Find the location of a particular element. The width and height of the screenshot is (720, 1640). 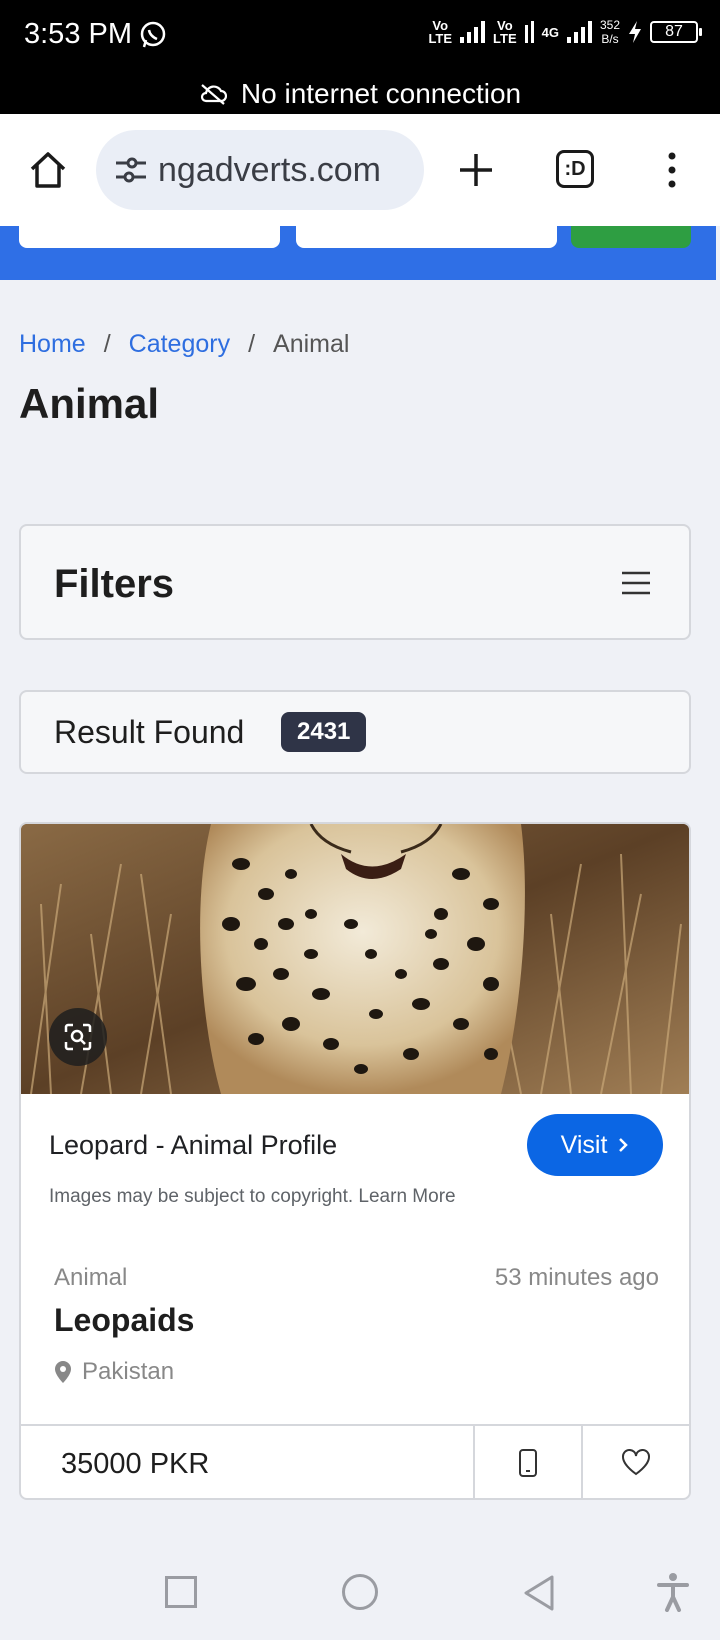

browser-toolbar: ngadverts.com :D is located at coordinates (360, 170).